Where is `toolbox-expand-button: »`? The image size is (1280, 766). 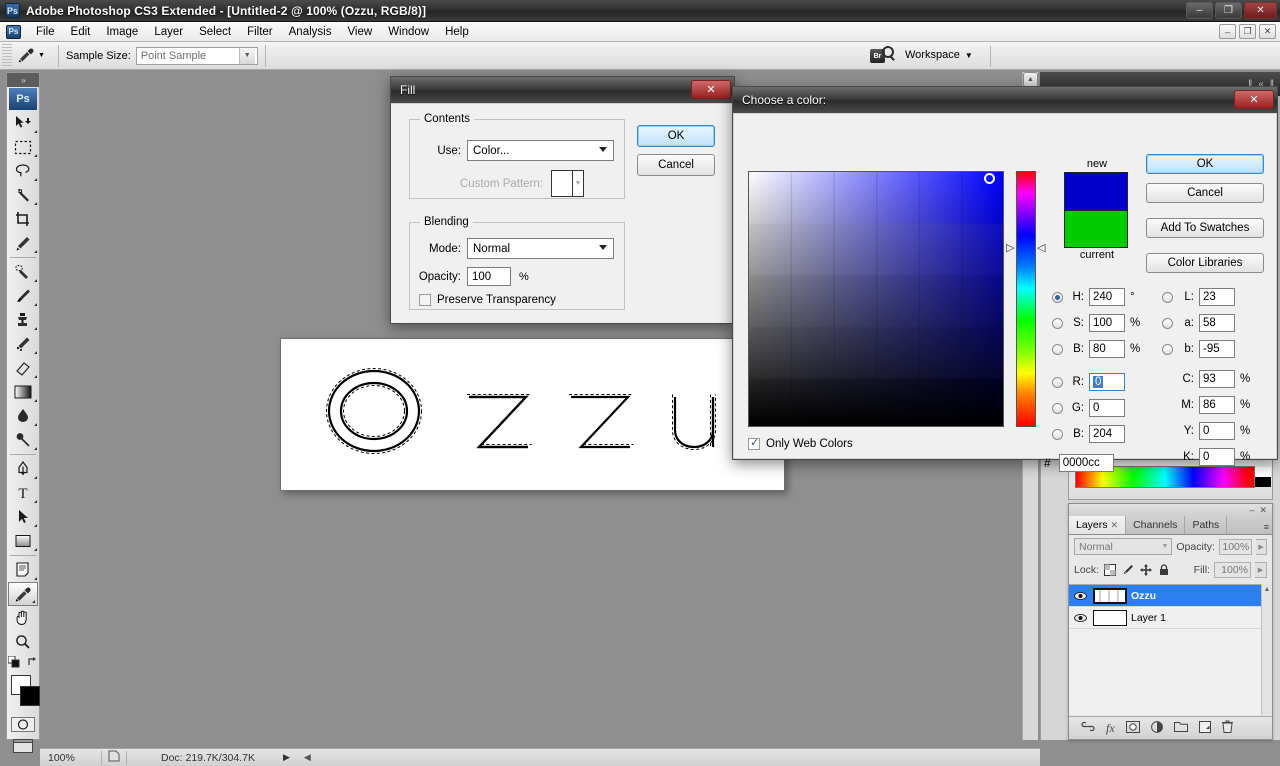
toolbox-expand-button: » is located at coordinates (23, 80).